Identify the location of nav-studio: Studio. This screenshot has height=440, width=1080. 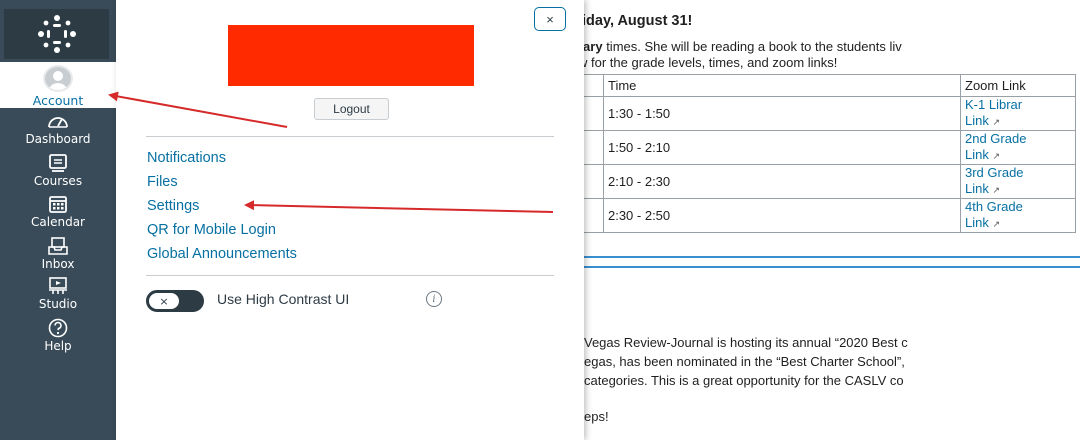
(58, 296).